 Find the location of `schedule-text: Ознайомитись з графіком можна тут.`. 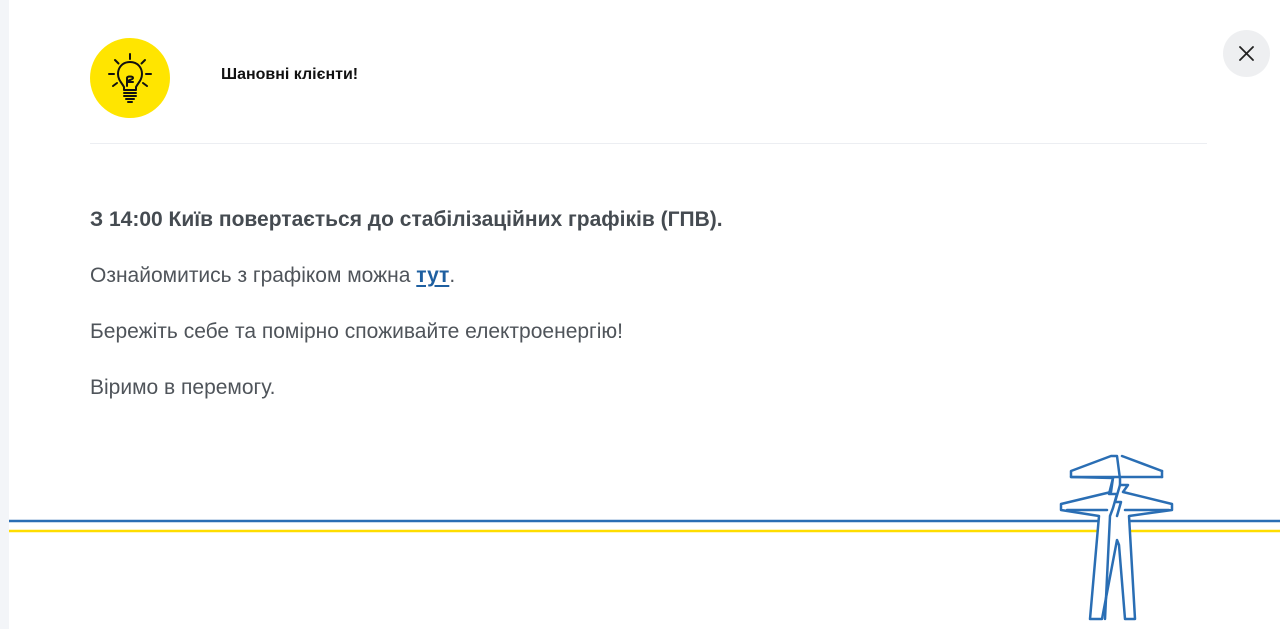

schedule-text: Ознайомитись з графіком можна тут. is located at coordinates (648, 275).